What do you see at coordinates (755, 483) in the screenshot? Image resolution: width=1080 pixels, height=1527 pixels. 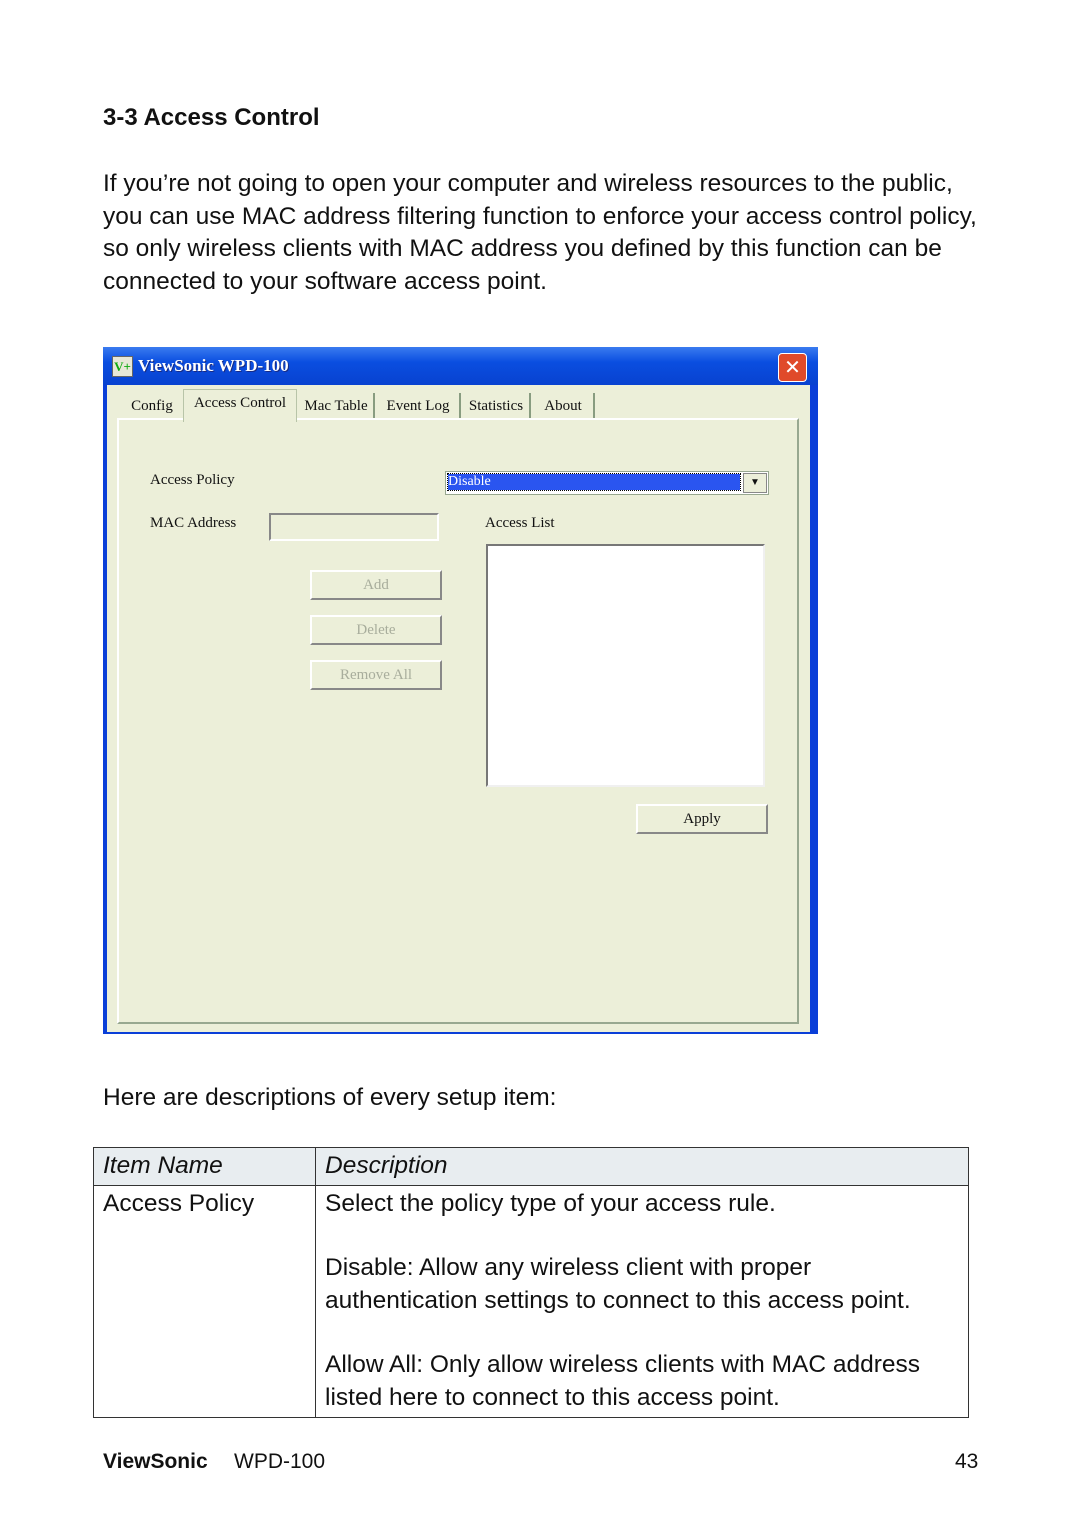 I see `chevron-down-icon: ▼` at bounding box center [755, 483].